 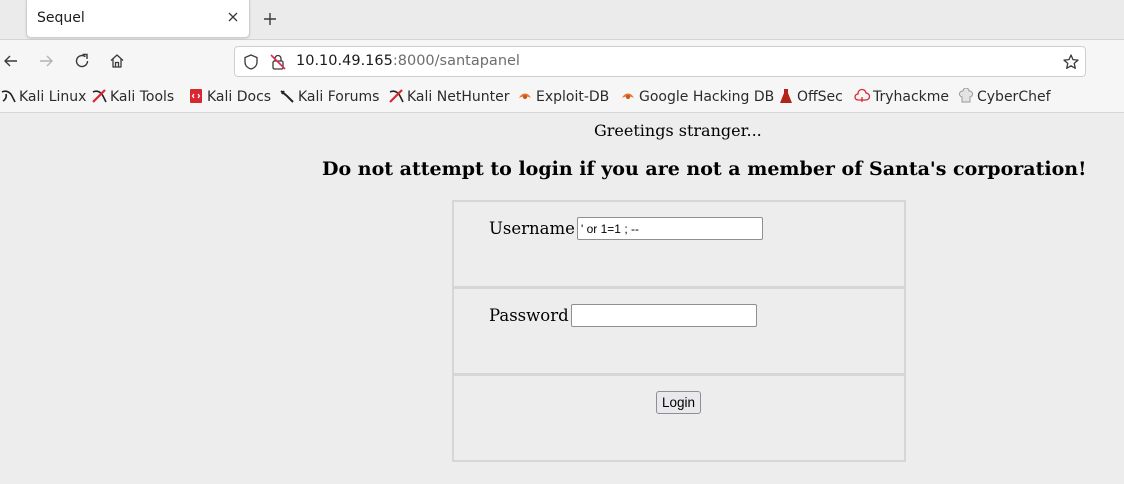 I want to click on bookmark-offsec: OffSec, so click(x=810, y=98).